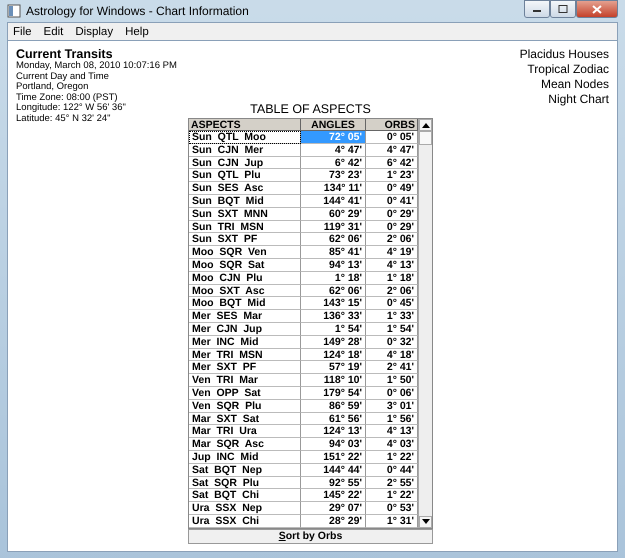  What do you see at coordinates (333, 227) in the screenshot?
I see `table-cell: 119° 31'` at bounding box center [333, 227].